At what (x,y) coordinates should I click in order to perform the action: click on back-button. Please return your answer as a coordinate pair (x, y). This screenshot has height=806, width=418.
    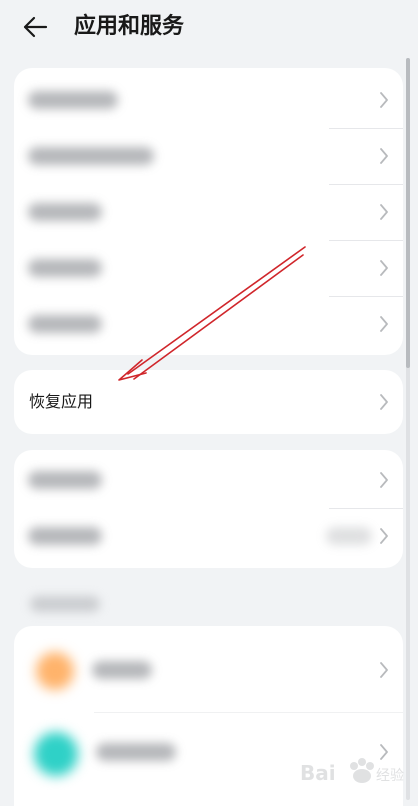
    Looking at the image, I should click on (42, 27).